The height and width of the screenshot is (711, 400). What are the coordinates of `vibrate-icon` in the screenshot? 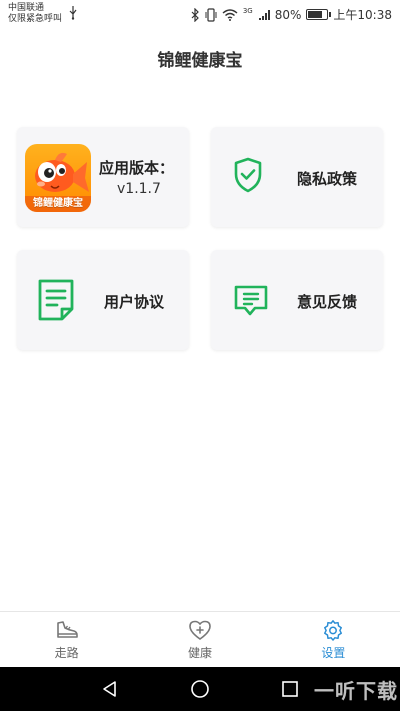 It's located at (211, 14).